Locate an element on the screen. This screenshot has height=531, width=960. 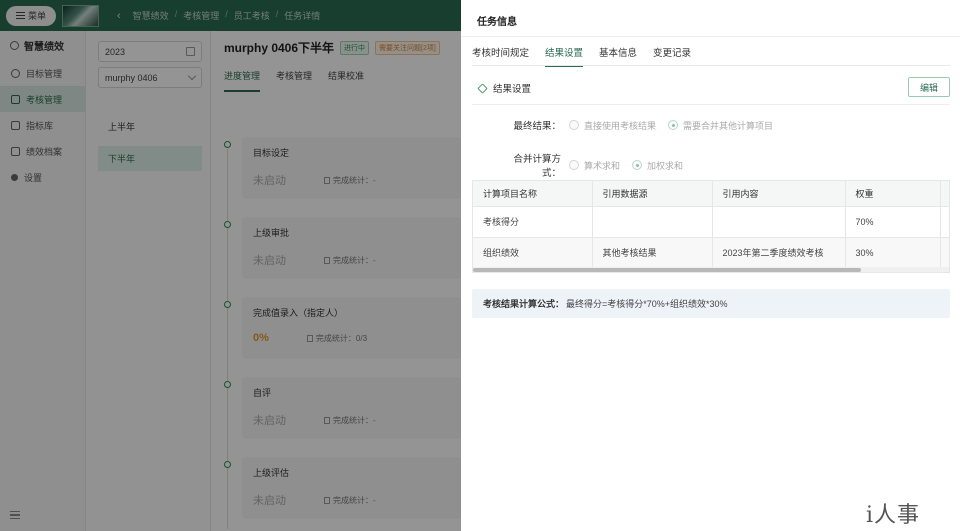
scrollbar-thumb is located at coordinates (667, 270).